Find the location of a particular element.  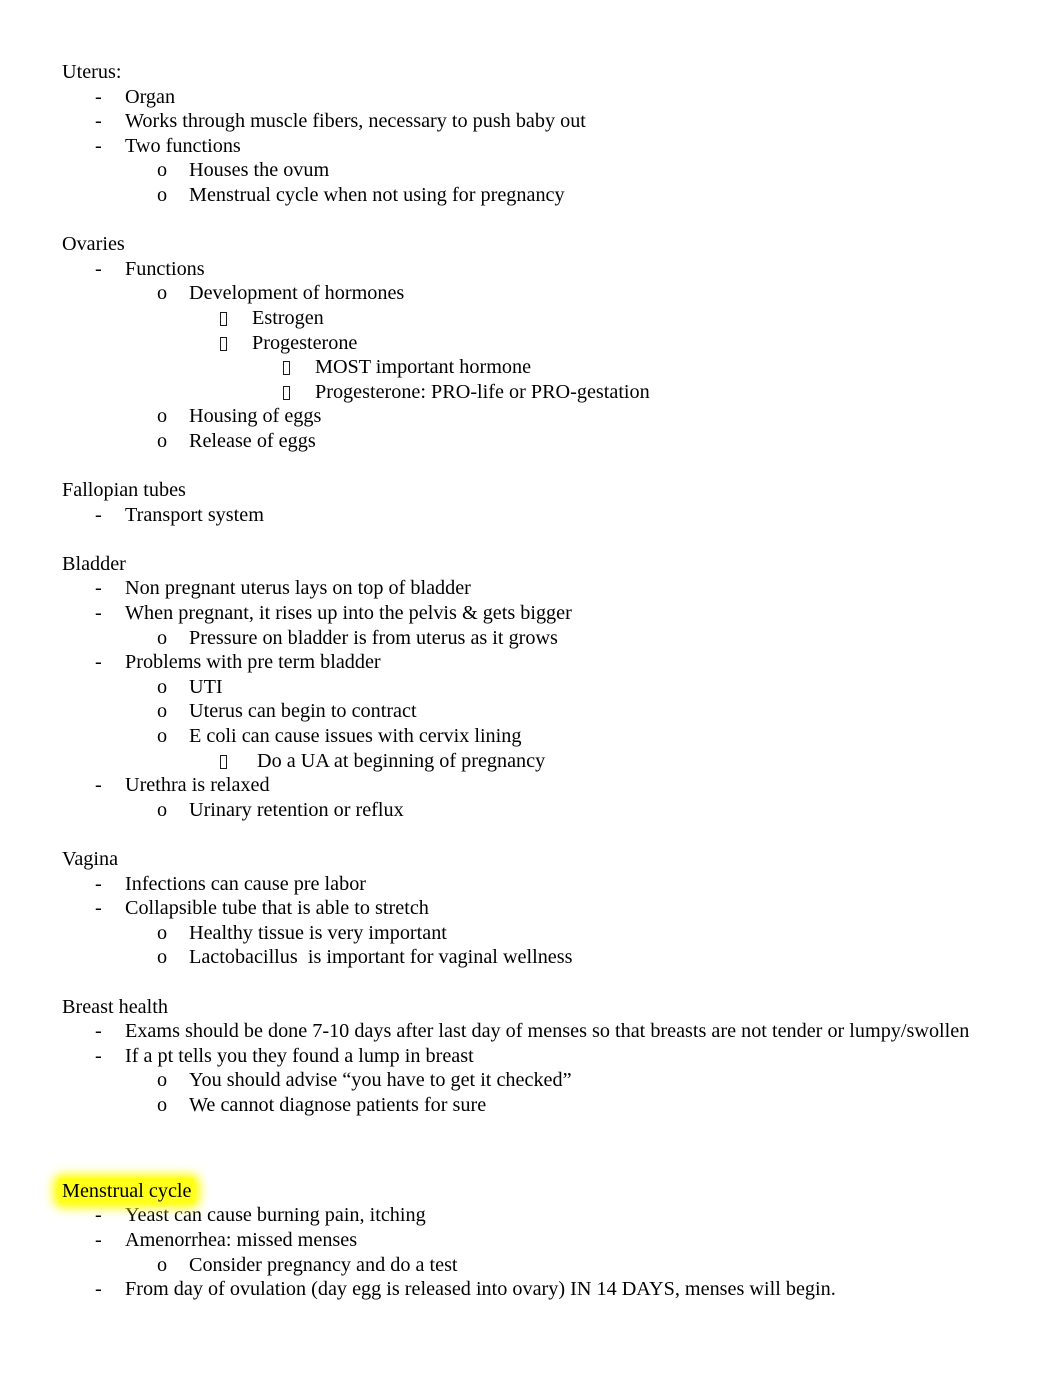

list-item-text: Urinary retention or reflux is located at coordinates (296, 809).